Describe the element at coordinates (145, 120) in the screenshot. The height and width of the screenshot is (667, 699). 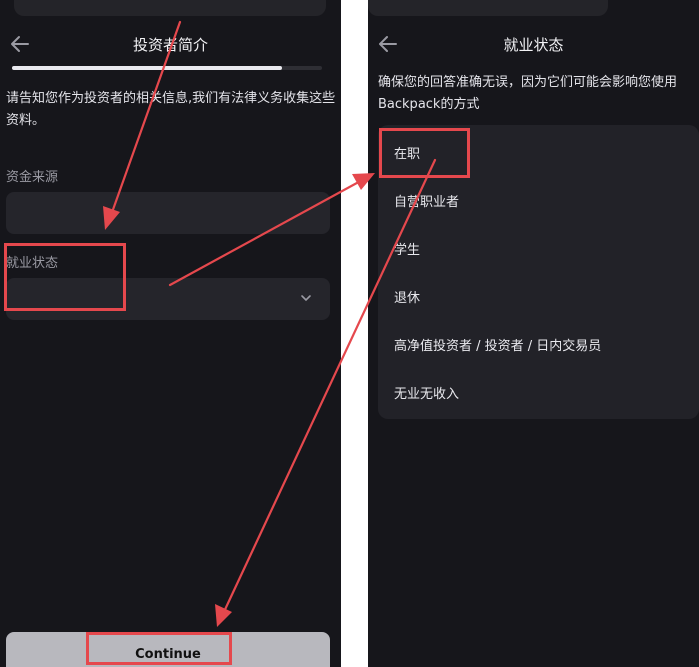
I see `arrow-to-employment` at that location.